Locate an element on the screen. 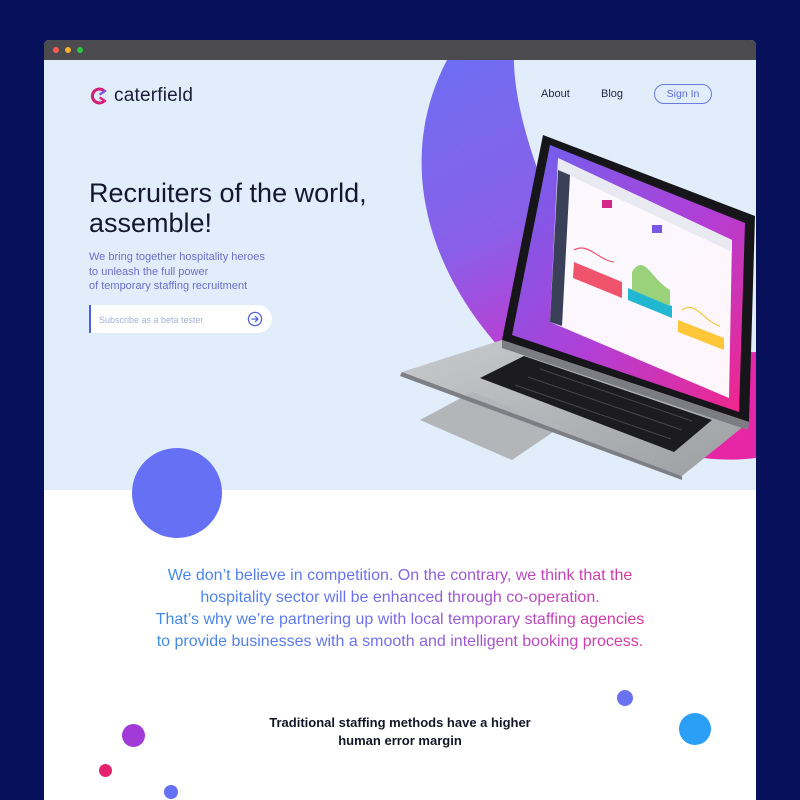 The image size is (800, 800). brand-logo: caterfield is located at coordinates (140, 96).